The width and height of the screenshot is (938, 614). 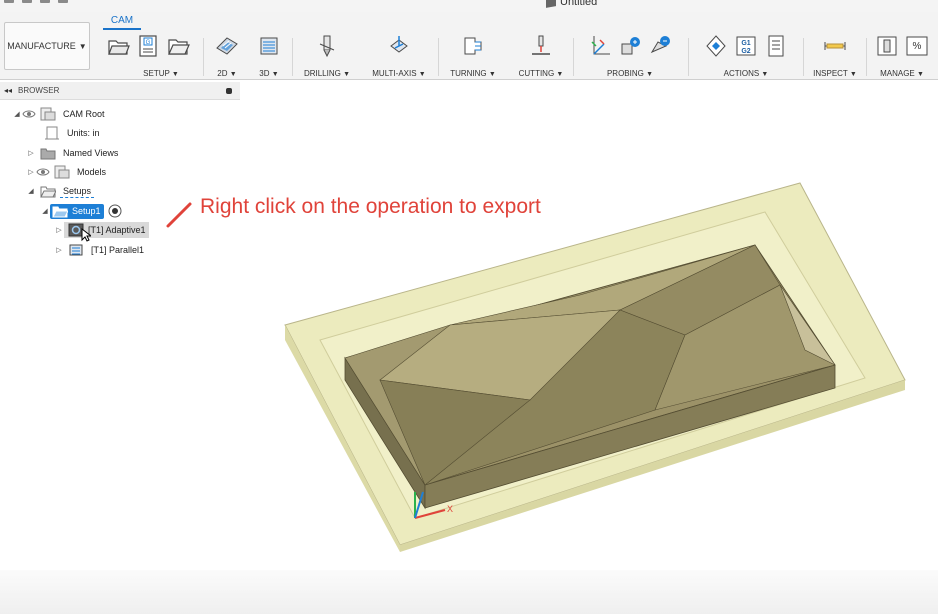 What do you see at coordinates (115, 211) in the screenshot?
I see `activate-radio-icon` at bounding box center [115, 211].